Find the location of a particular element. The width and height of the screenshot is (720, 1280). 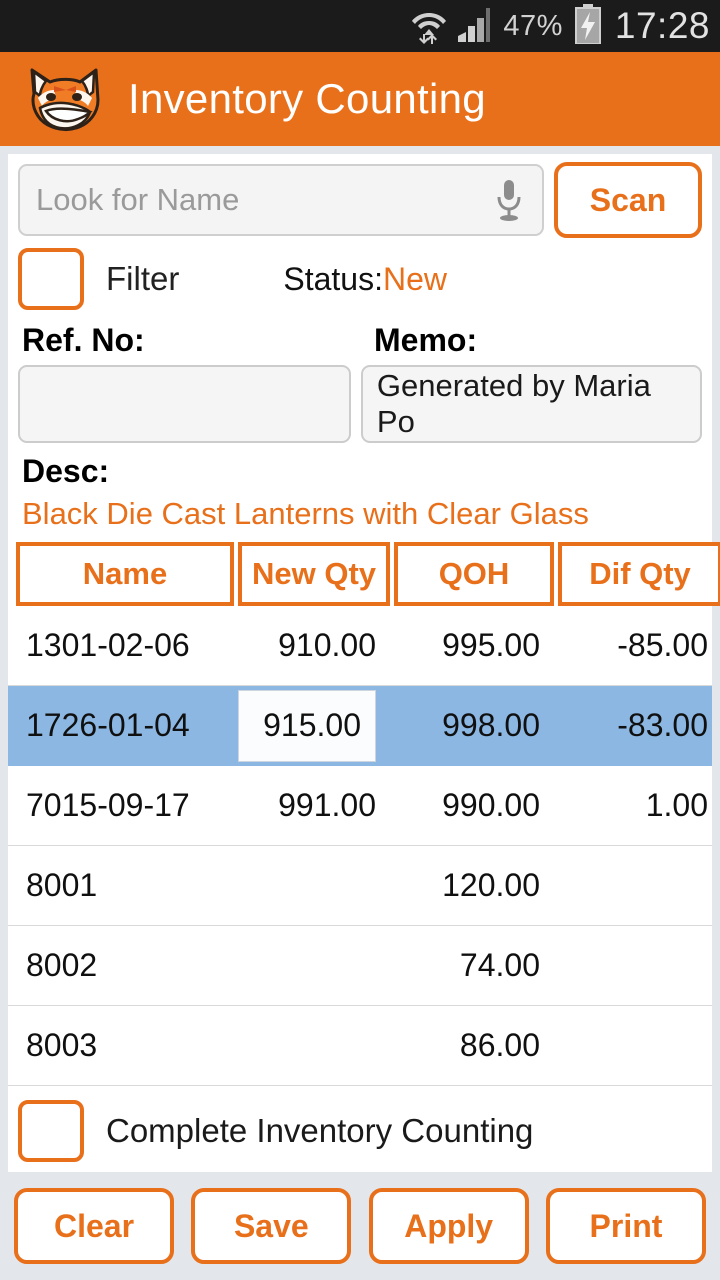

search-field is located at coordinates (281, 200).